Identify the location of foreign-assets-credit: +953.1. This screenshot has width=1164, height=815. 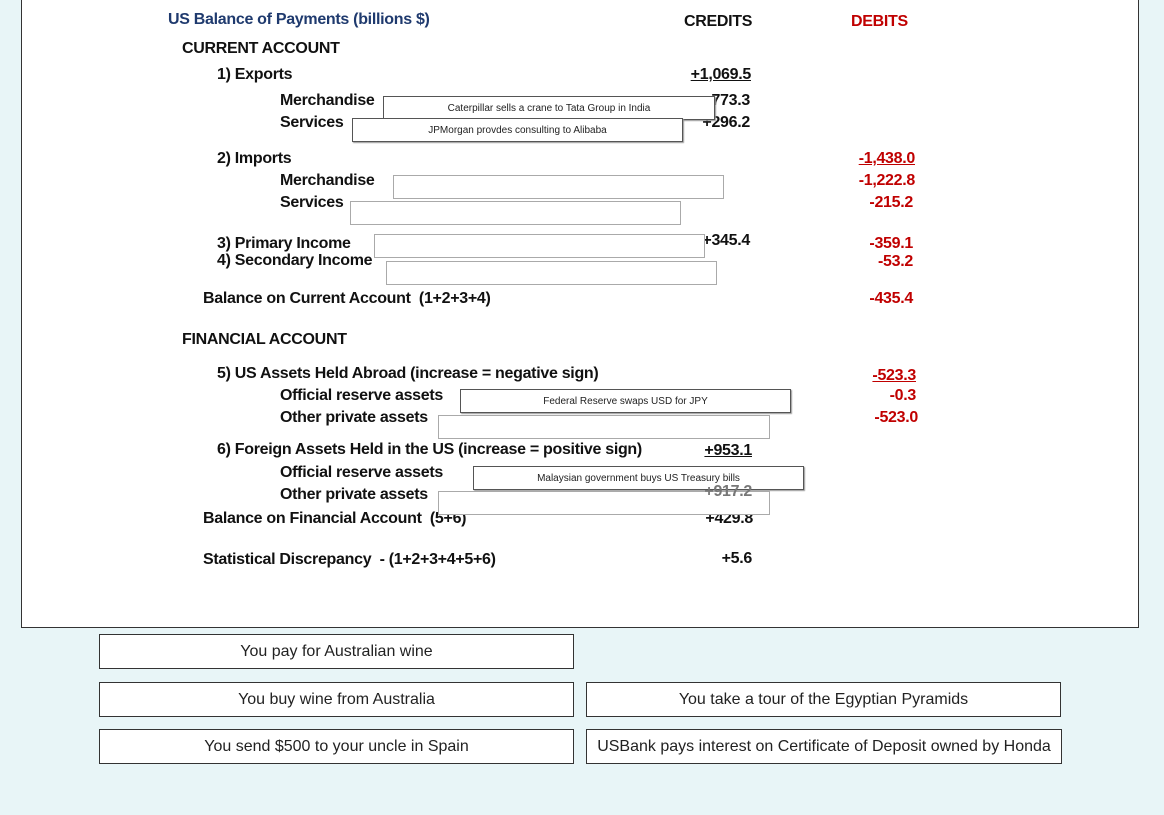
(728, 450).